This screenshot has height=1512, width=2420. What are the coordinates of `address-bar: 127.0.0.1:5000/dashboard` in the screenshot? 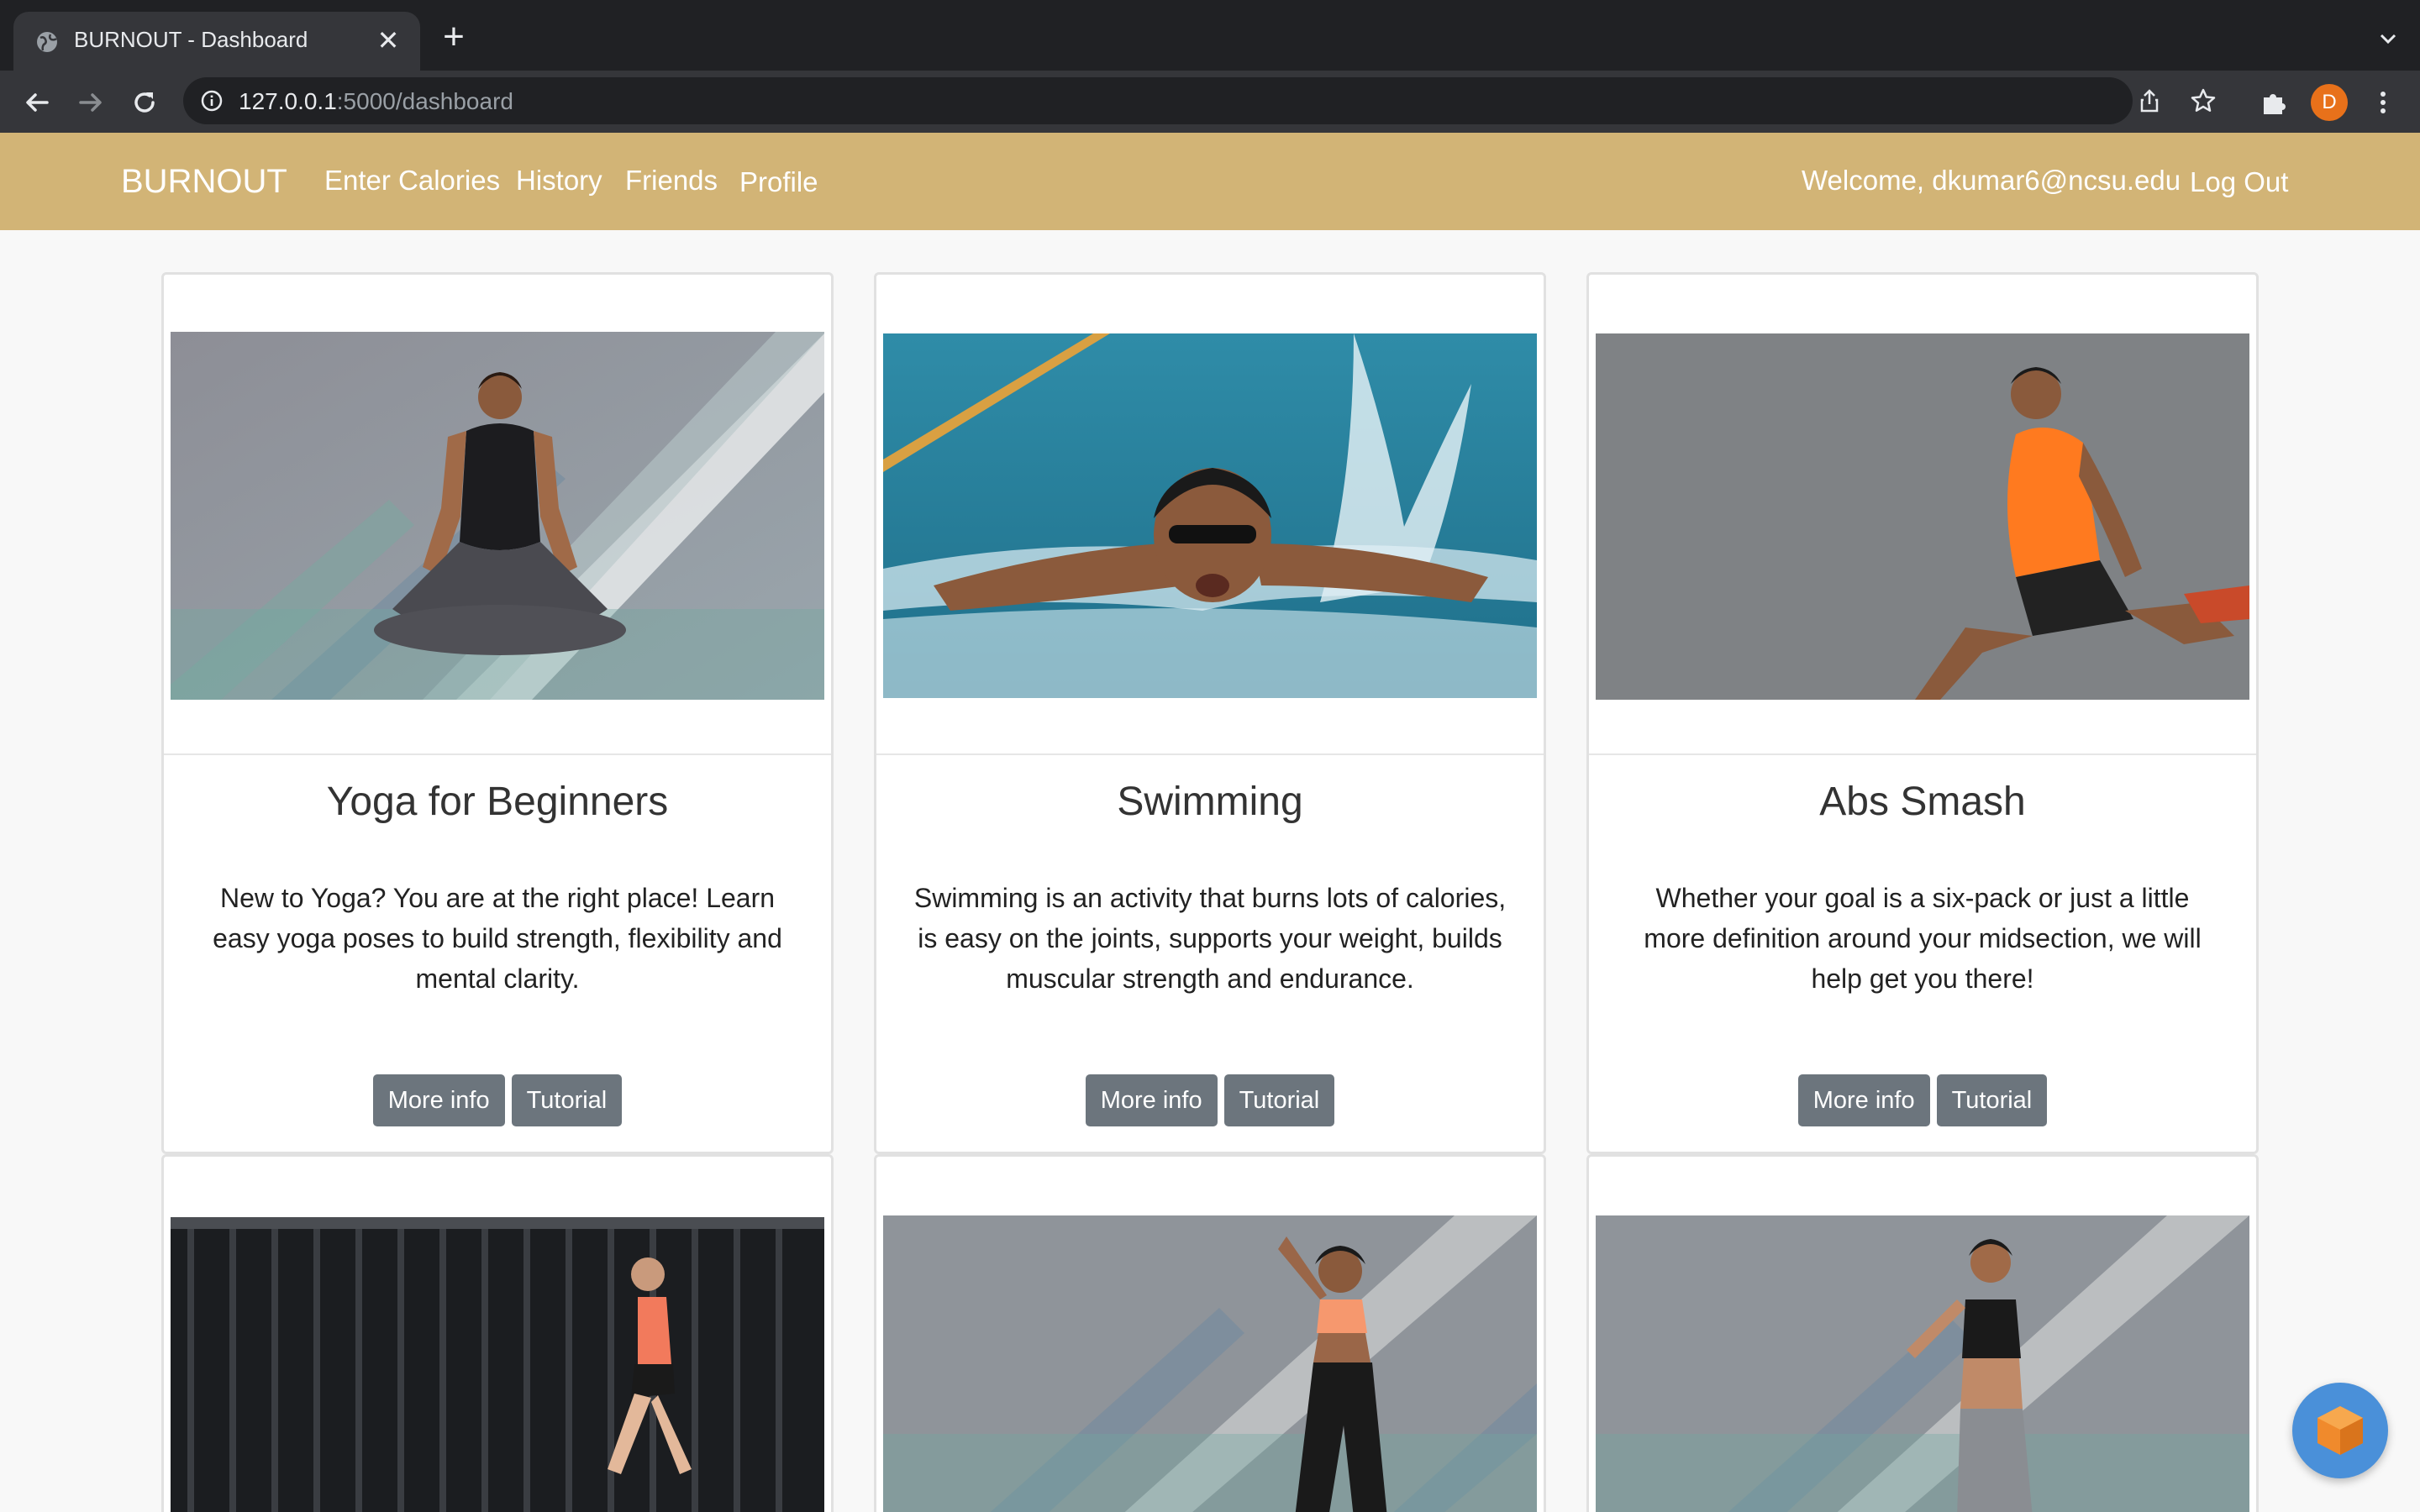 It's located at (1199, 100).